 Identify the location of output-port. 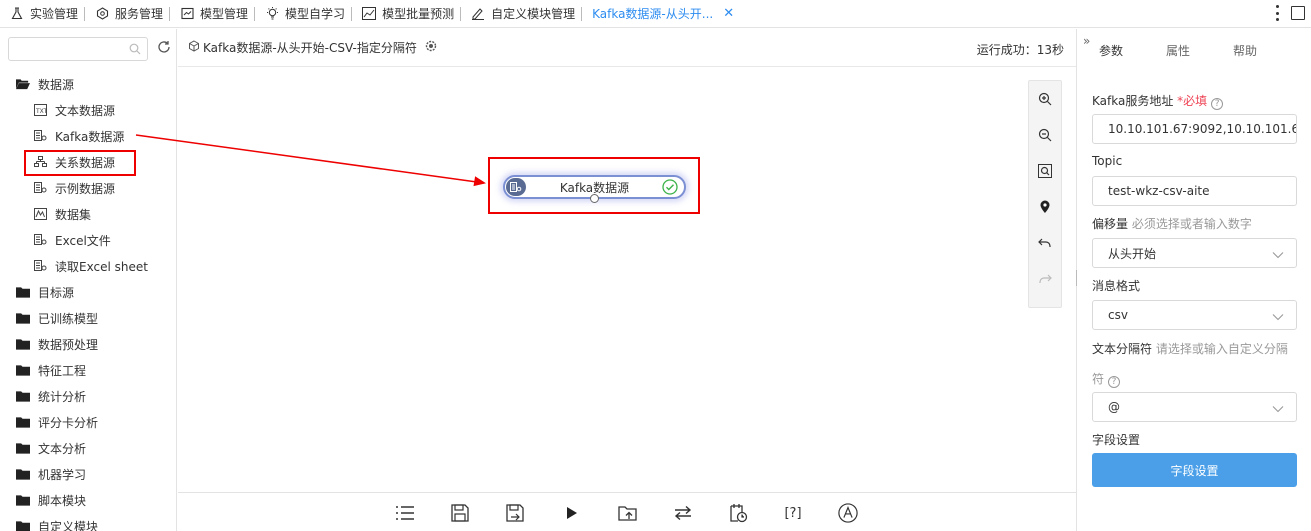
(594, 198).